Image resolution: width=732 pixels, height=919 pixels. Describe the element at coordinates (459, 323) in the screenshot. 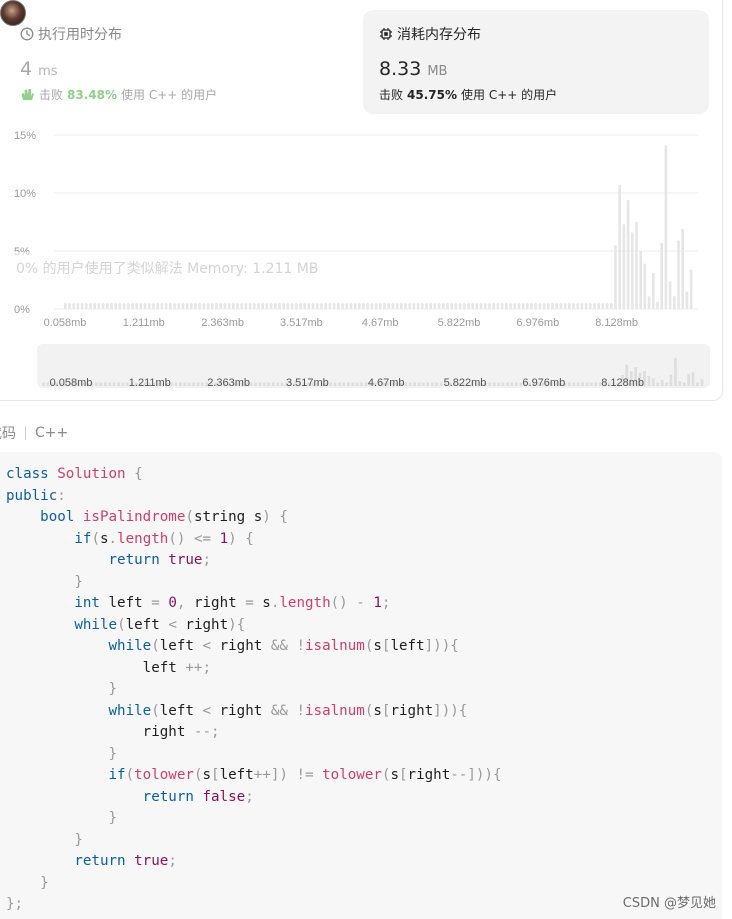

I see `x-tick-label: 5.822mb` at that location.